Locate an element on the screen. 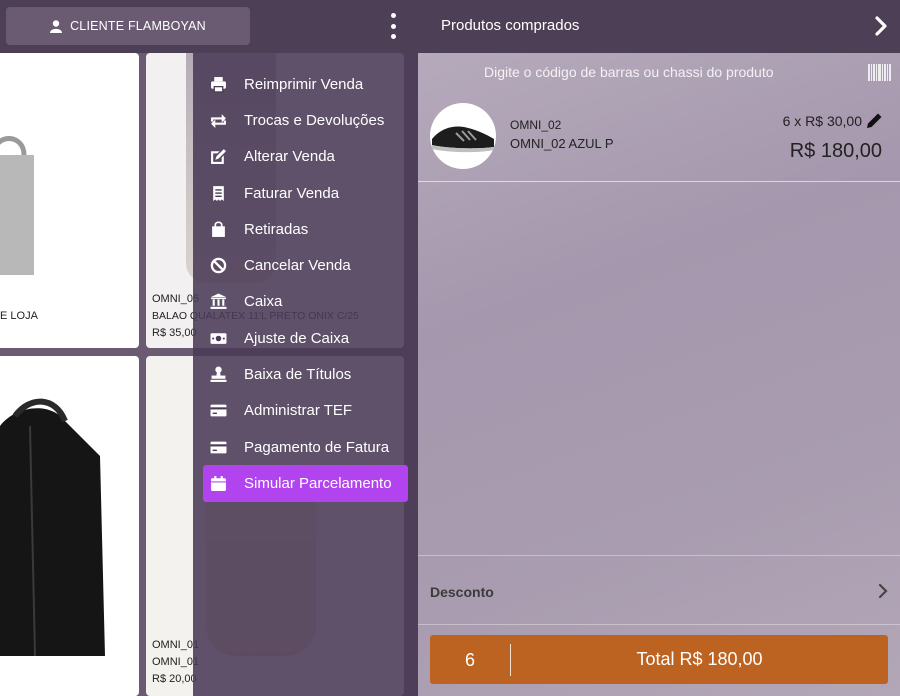  product-name: E LOJA is located at coordinates (19, 316).